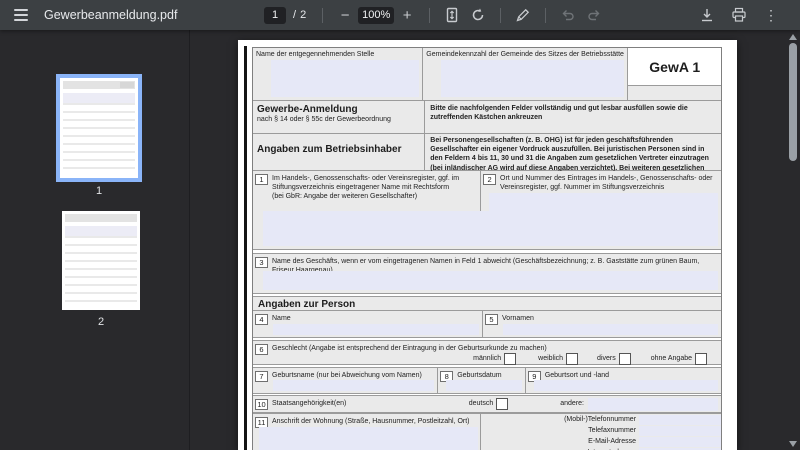  I want to click on field-10-label: Staatsangehörigkeit(en), so click(309, 404).